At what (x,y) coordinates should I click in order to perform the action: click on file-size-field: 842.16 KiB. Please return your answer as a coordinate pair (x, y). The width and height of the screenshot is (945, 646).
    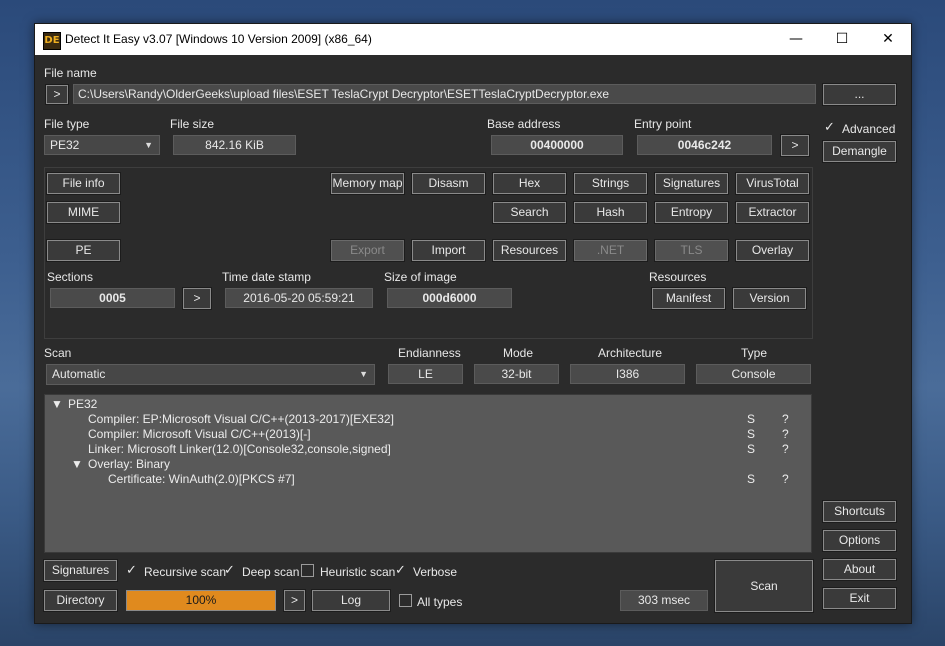
    Looking at the image, I should click on (234, 145).